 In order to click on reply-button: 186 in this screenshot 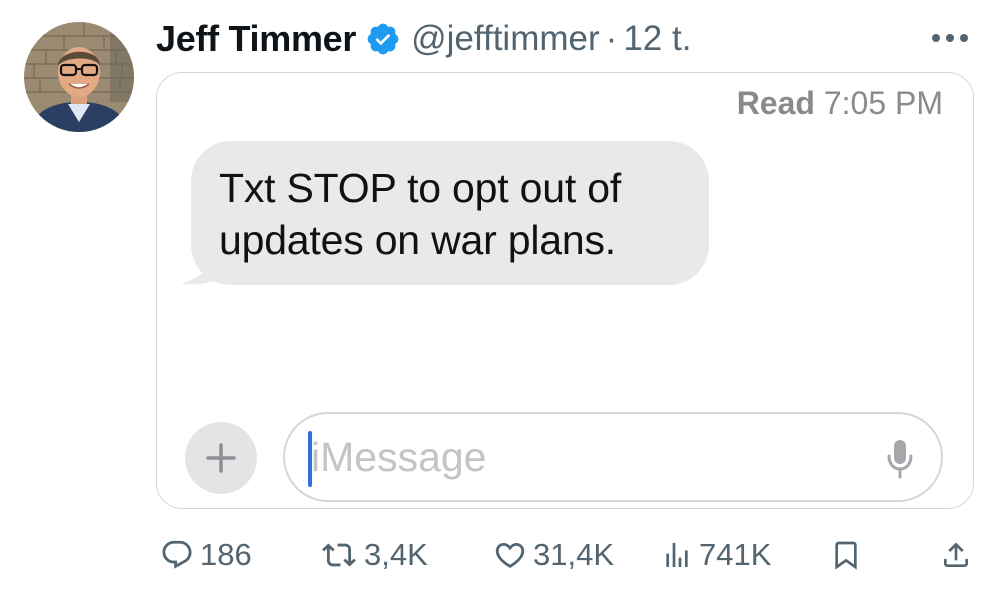, I will do `click(206, 555)`.